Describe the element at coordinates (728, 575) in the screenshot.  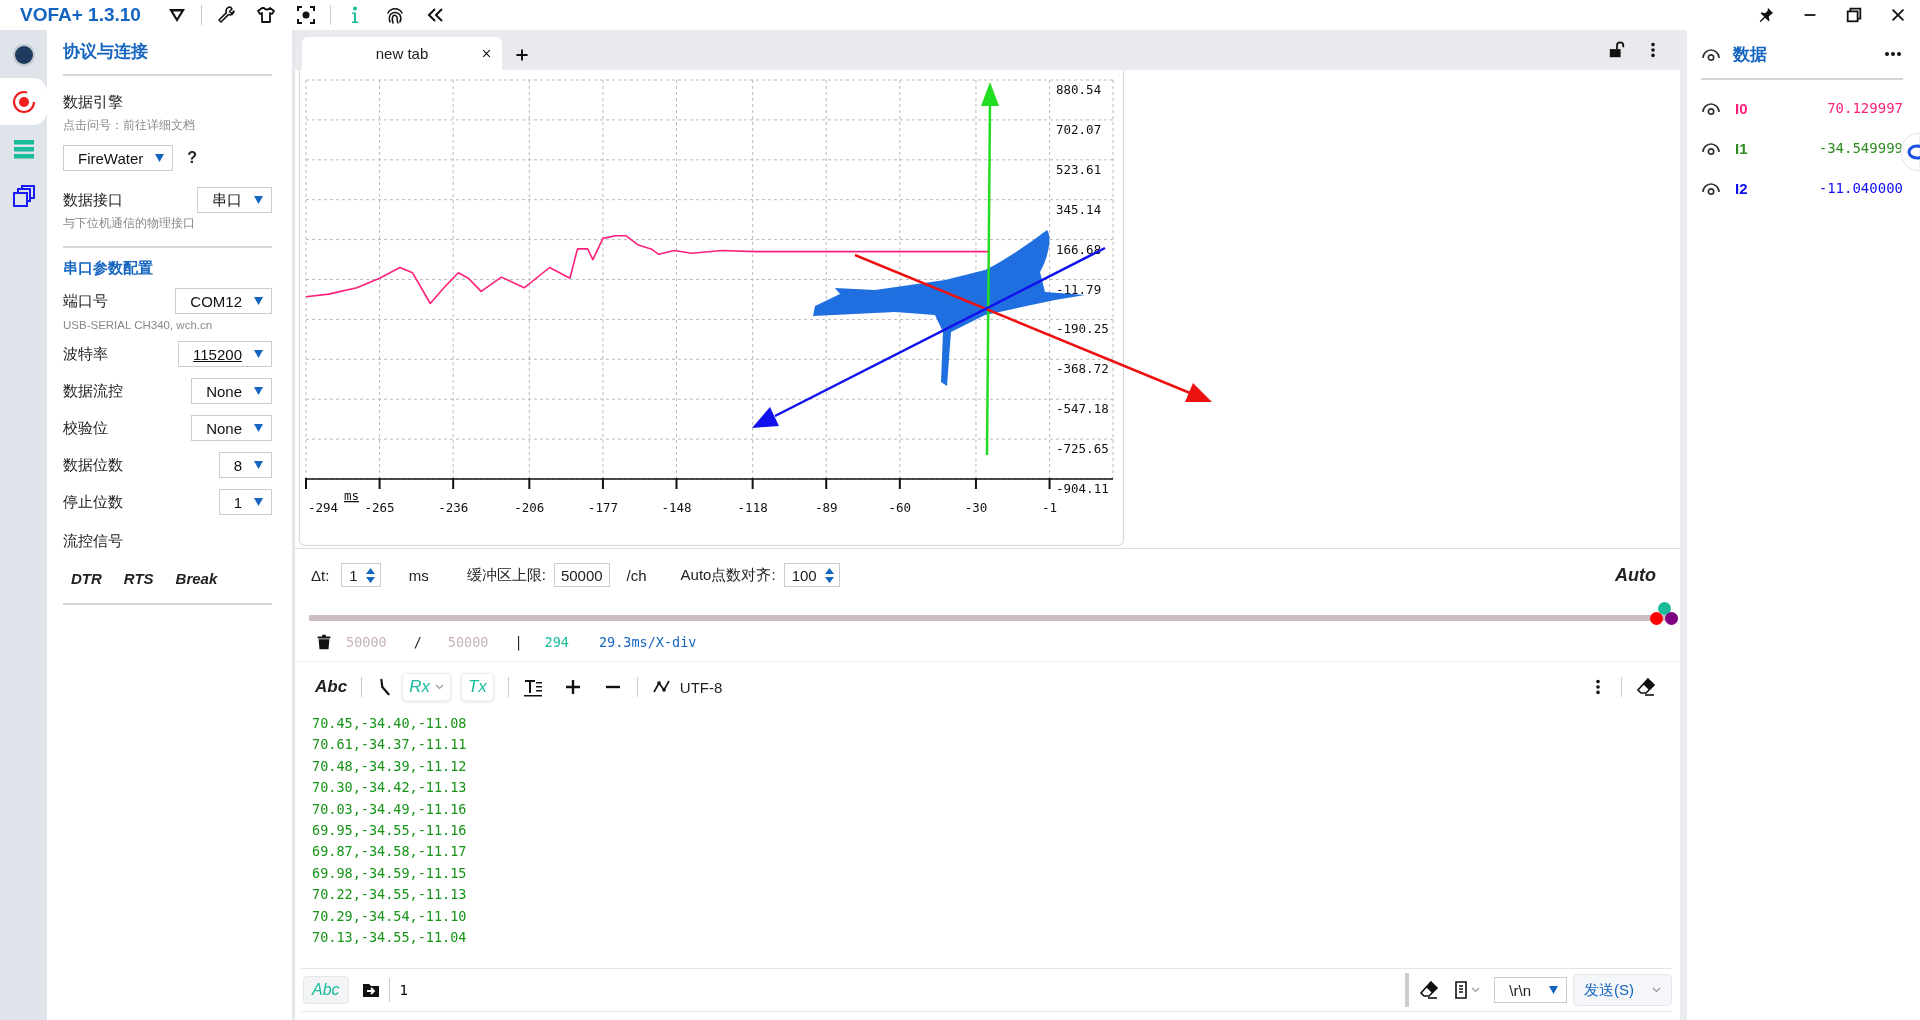
I see `setting-label: Auto点数对齐:` at that location.